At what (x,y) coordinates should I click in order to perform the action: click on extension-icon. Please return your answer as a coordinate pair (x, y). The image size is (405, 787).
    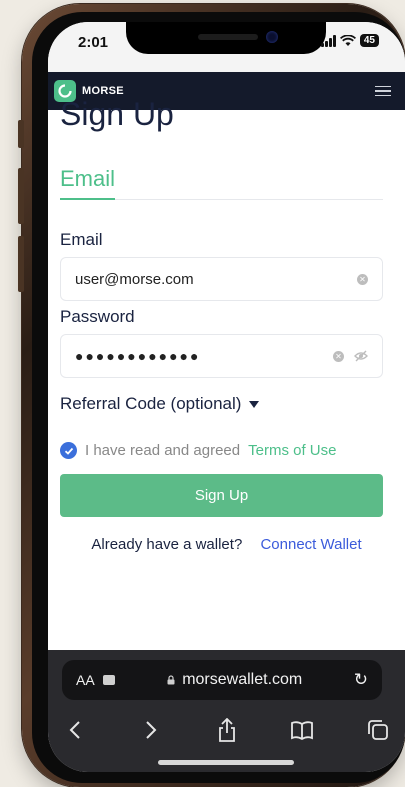
    Looking at the image, I should click on (108, 680).